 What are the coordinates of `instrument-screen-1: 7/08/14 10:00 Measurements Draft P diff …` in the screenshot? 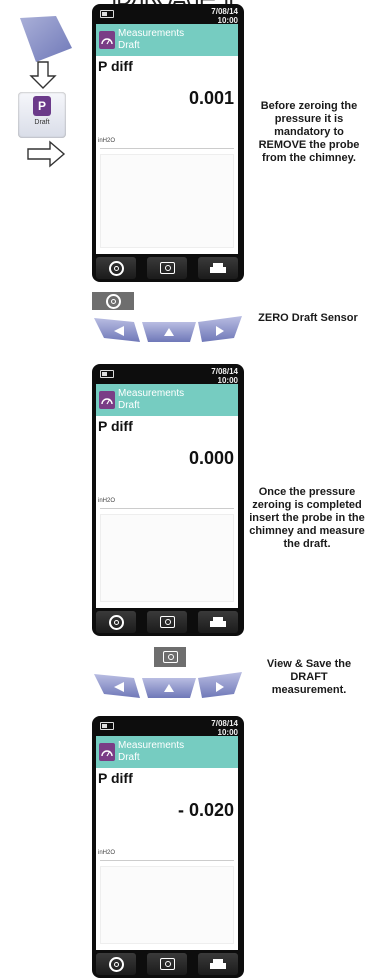 It's located at (168, 143).